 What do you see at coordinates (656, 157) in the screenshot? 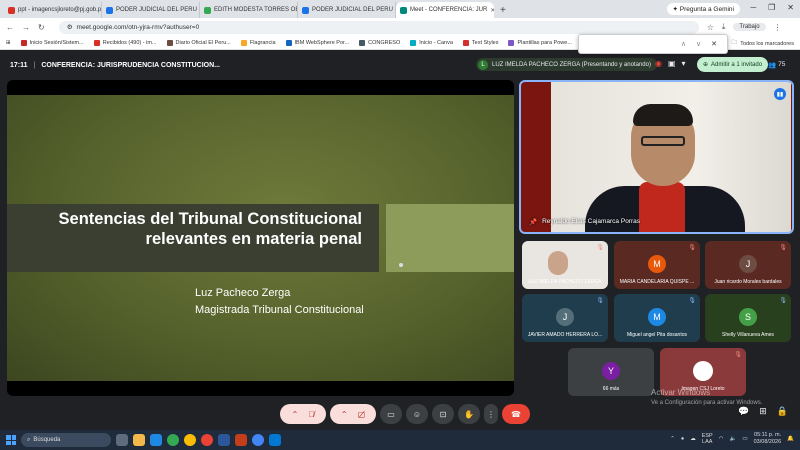
I see `pinned-participant-tile: ▮▮ 📌 Reynaldo Elías Cajamarca Porras` at bounding box center [656, 157].